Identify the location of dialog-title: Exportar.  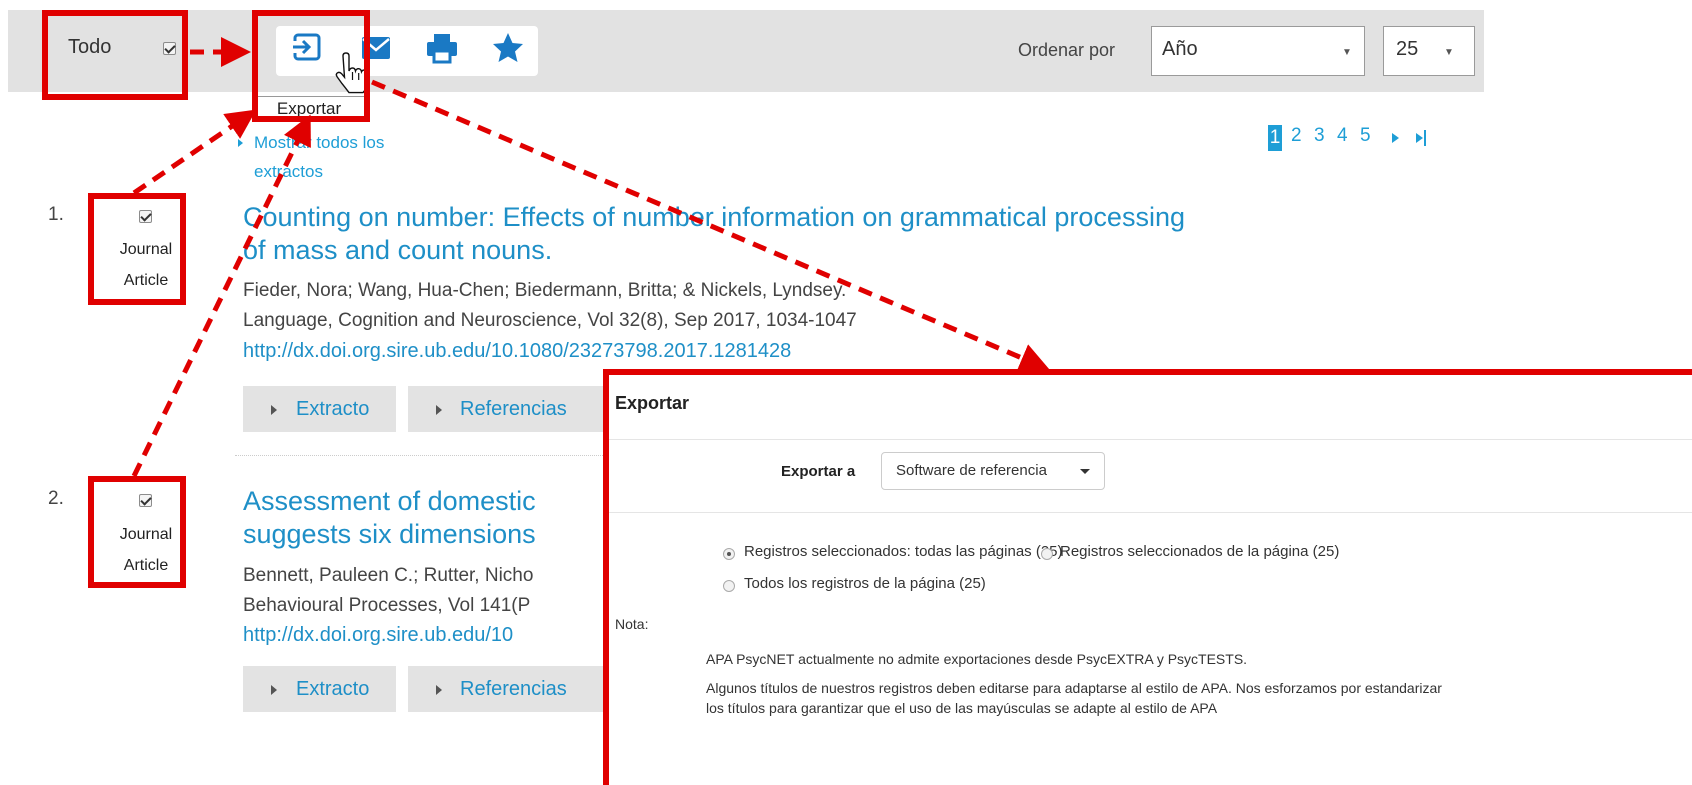
(652, 403).